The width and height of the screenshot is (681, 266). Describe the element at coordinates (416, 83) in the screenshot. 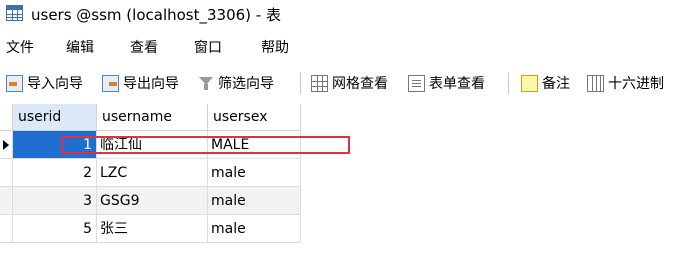

I see `form-icon` at that location.